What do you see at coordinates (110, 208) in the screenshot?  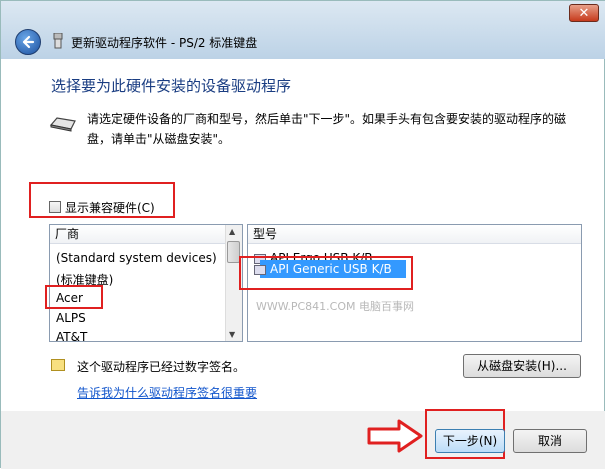 I see `show-compatible-label: 显示兼容硬件(C)` at bounding box center [110, 208].